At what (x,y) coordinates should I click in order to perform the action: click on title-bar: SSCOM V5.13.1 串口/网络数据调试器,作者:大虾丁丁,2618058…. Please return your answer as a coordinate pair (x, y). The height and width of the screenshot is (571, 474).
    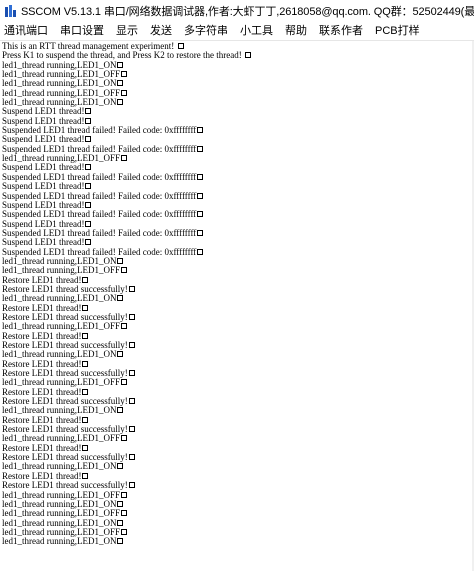
    Looking at the image, I should click on (237, 10).